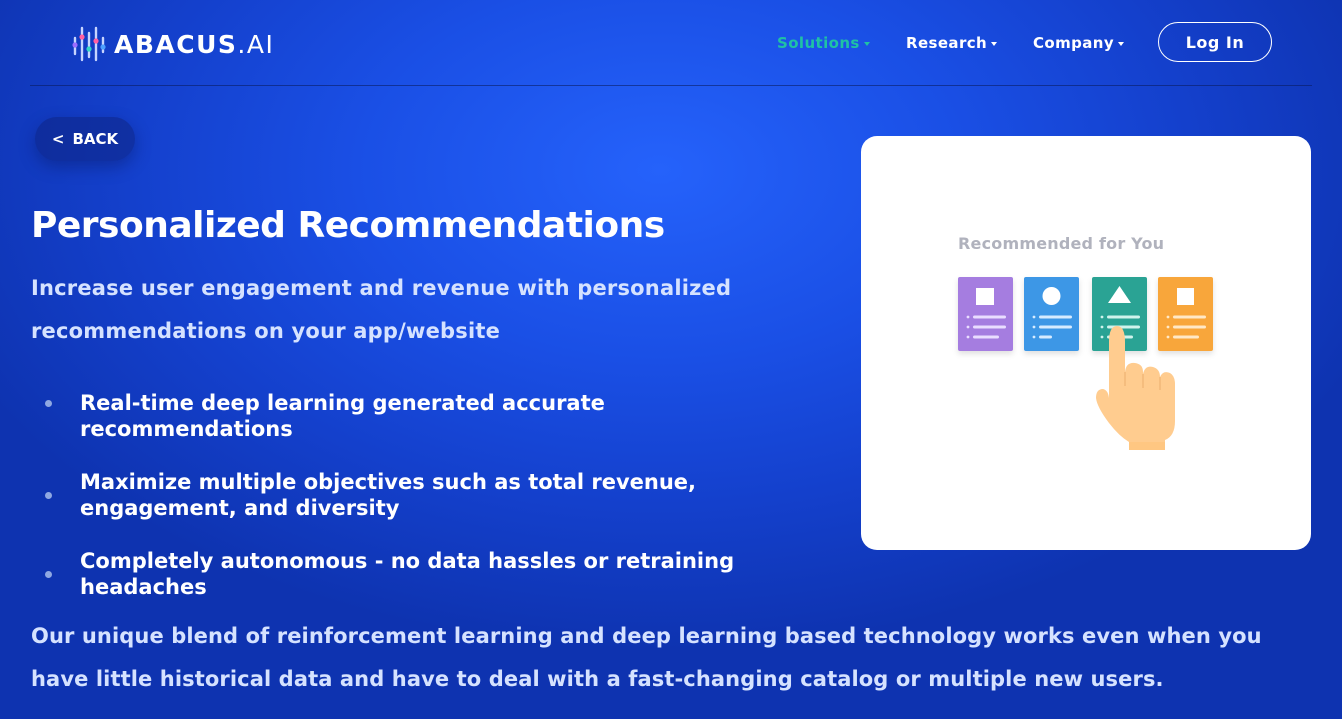 The width and height of the screenshot is (1342, 719). I want to click on nav-research: Research, so click(952, 43).